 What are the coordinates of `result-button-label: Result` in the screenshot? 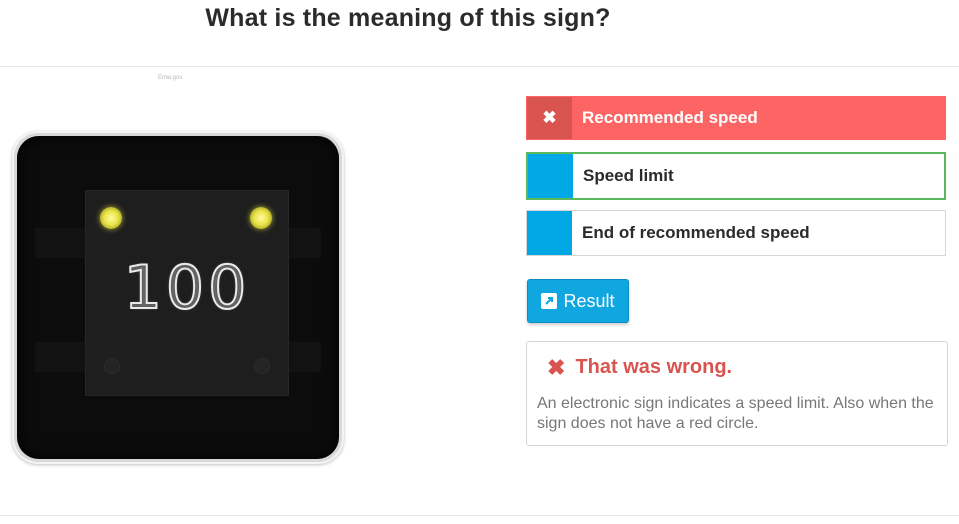 It's located at (589, 300).